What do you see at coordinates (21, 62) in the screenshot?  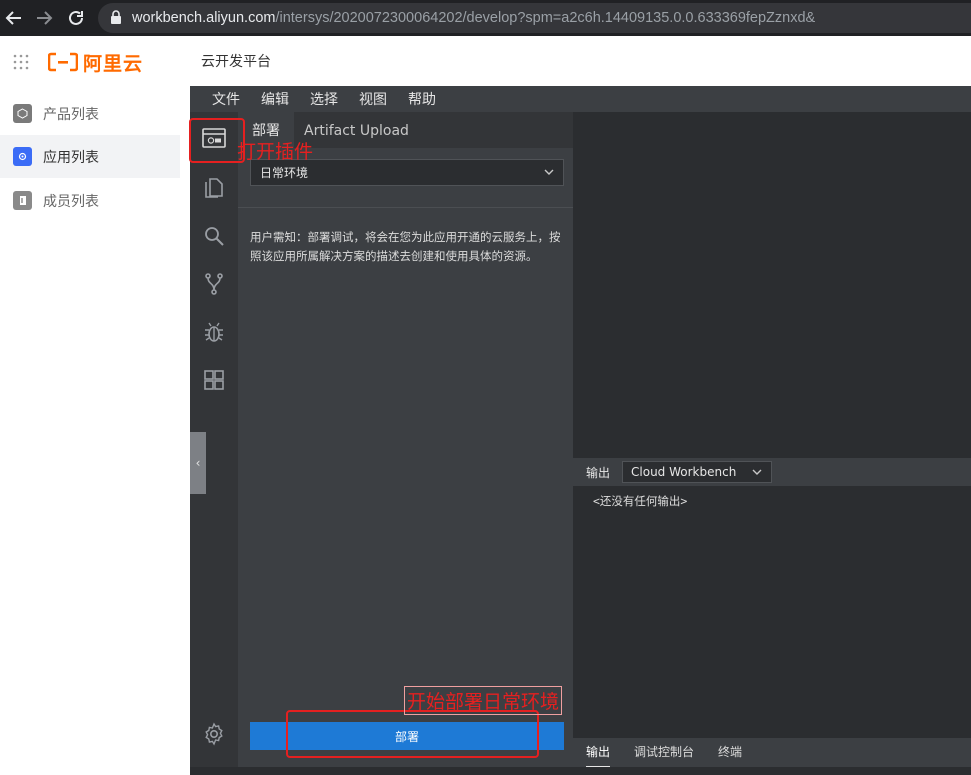 I see `app-grid-icon` at bounding box center [21, 62].